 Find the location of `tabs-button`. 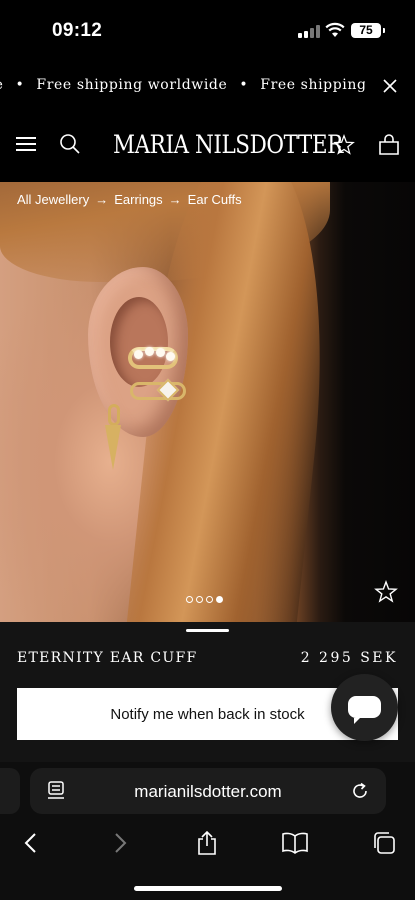

tabs-button is located at coordinates (384, 843).